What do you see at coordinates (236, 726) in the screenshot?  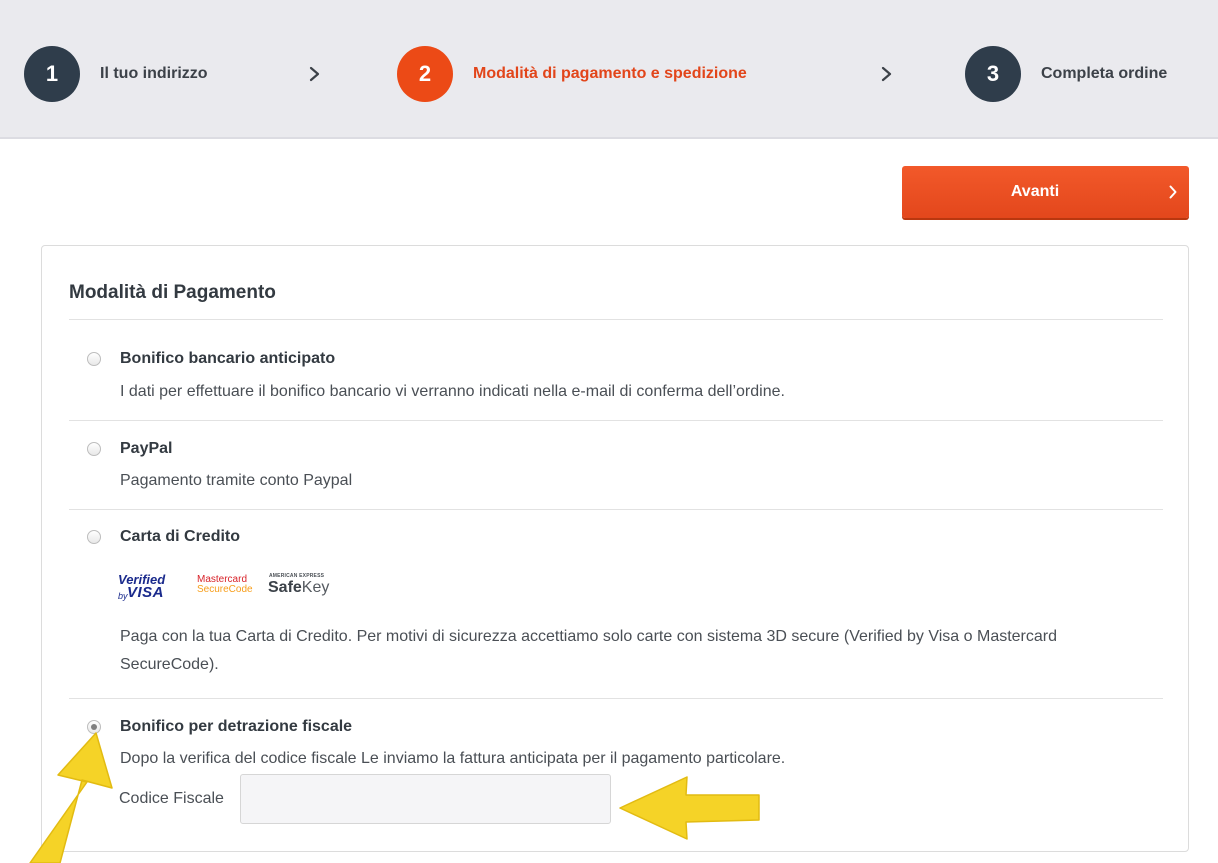 I see `option-title-tax-deduction-transfer: Bonifico per detrazione fiscale` at bounding box center [236, 726].